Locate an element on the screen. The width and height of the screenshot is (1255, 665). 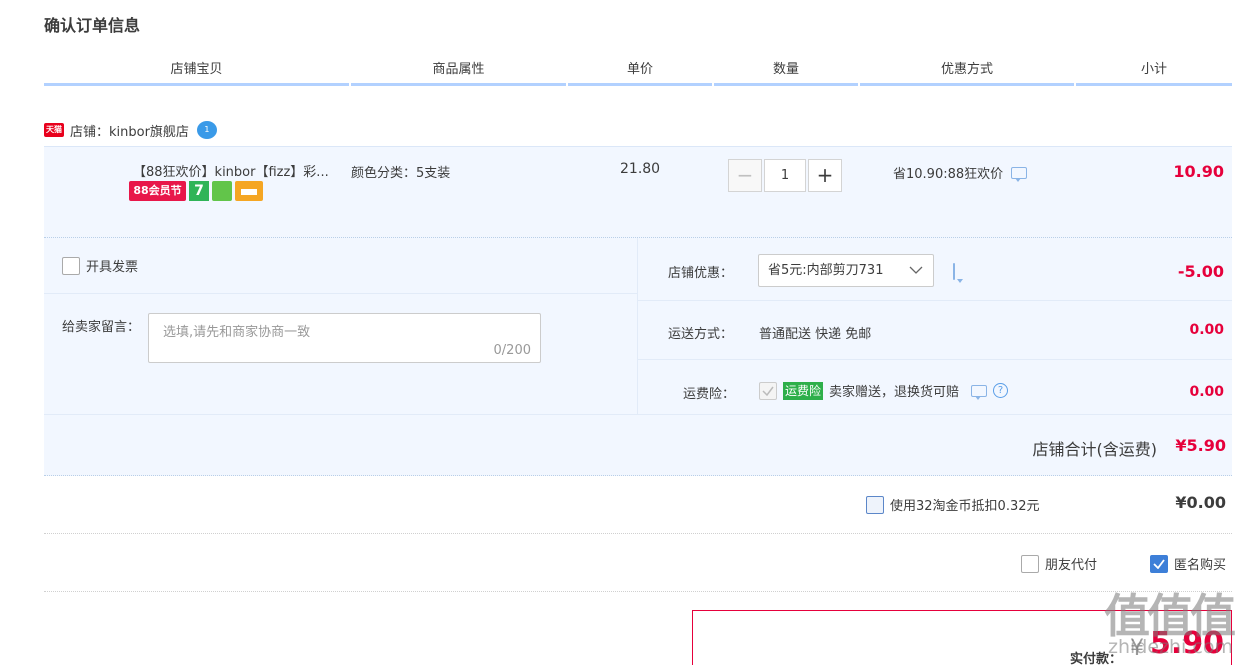
shop-discount-value: -5.00 is located at coordinates (1200, 271).